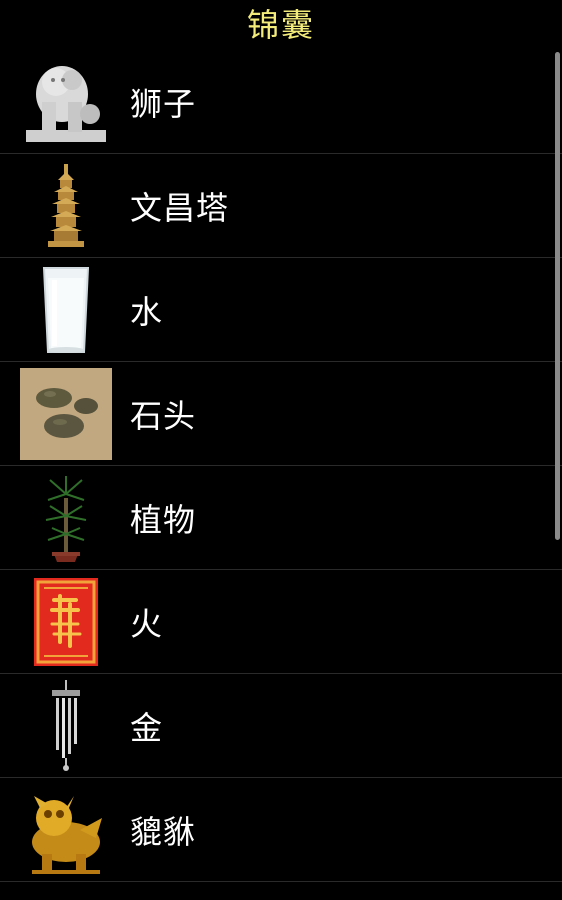 This screenshot has width=562, height=900. I want to click on list-item-label: 貔貅, so click(163, 831).